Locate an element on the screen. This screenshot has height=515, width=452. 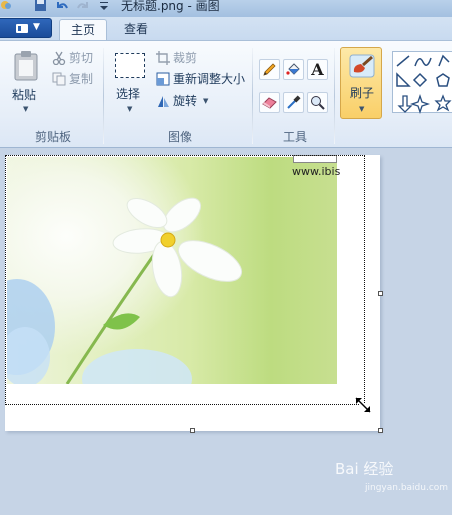
select-dropdown-icon: ▼ is located at coordinates (129, 109).